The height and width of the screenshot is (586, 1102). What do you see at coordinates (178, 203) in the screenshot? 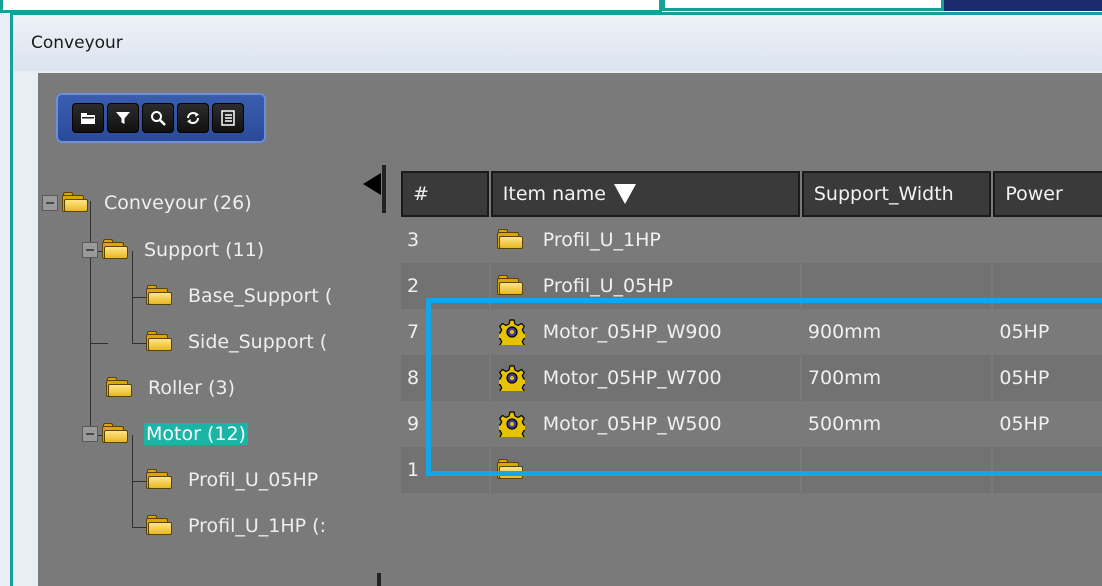
I see `tree-node-label: Conveyour (26)` at bounding box center [178, 203].